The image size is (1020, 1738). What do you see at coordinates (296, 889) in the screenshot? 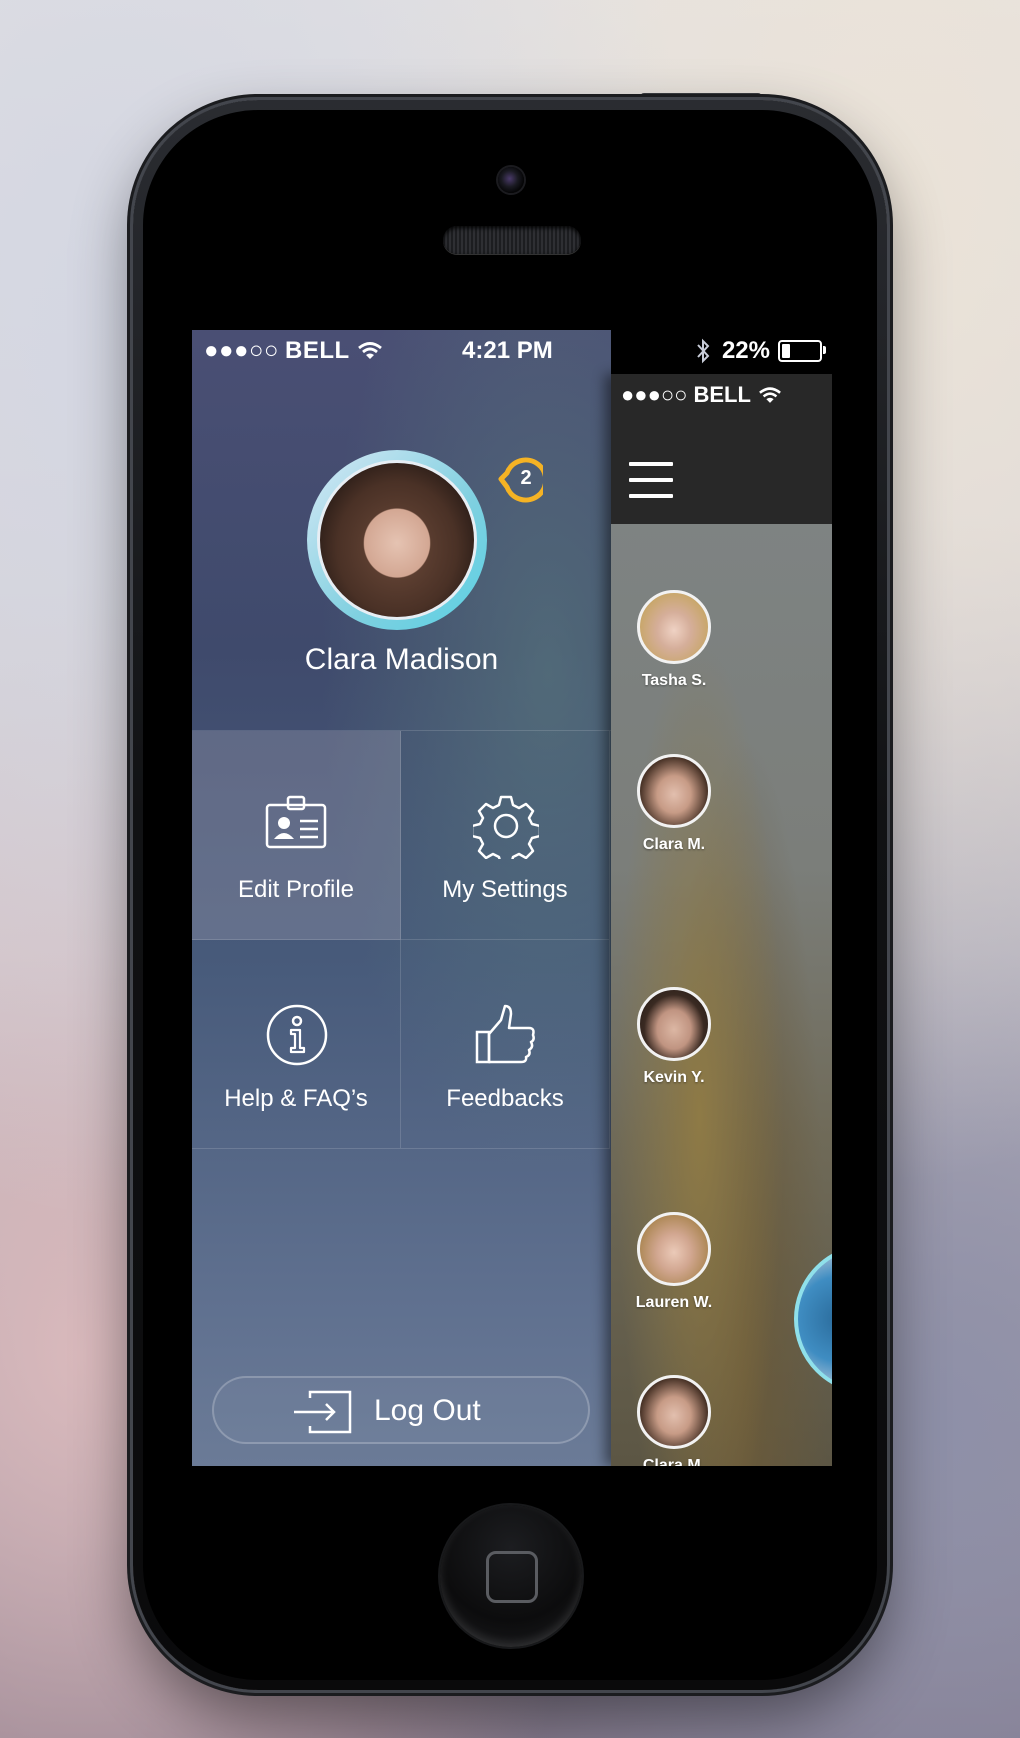
I see `edit-profile-label: Edit Profile` at bounding box center [296, 889].